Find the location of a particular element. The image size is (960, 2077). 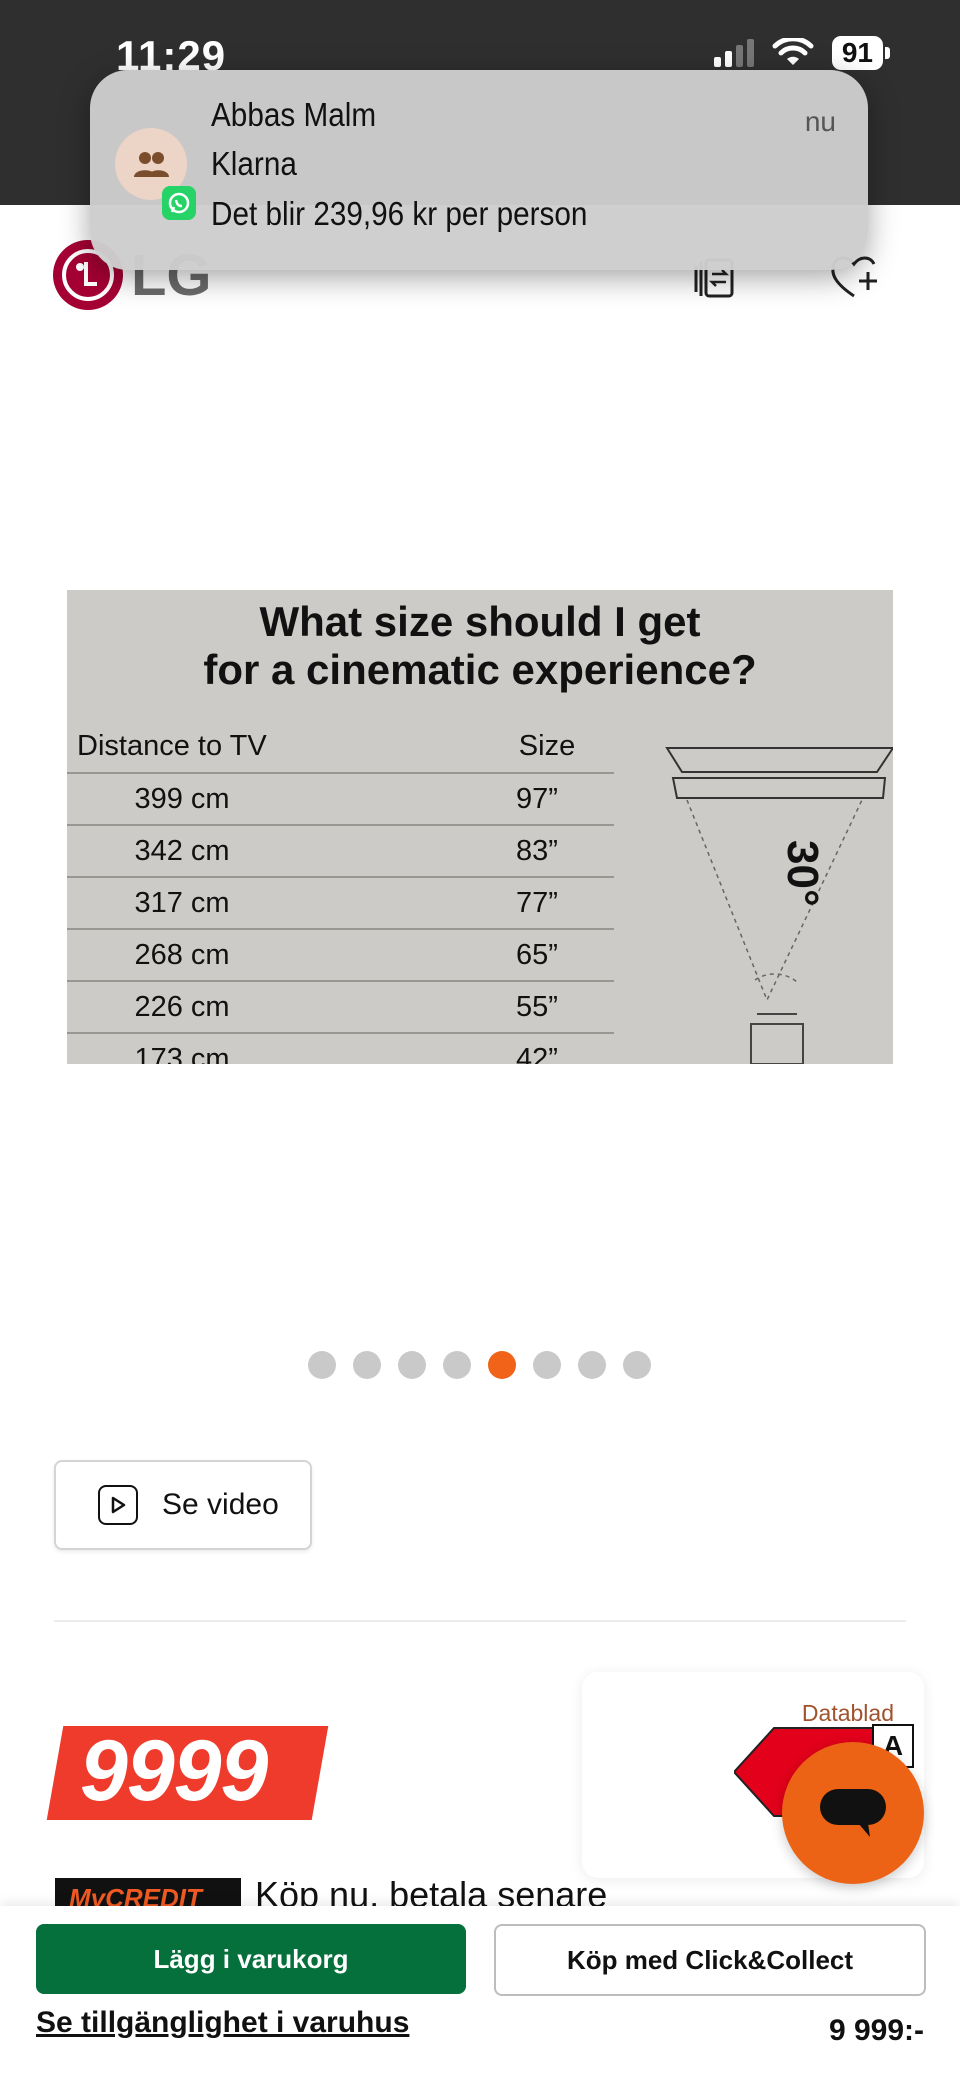

notification-group: Klarna is located at coordinates (254, 163).